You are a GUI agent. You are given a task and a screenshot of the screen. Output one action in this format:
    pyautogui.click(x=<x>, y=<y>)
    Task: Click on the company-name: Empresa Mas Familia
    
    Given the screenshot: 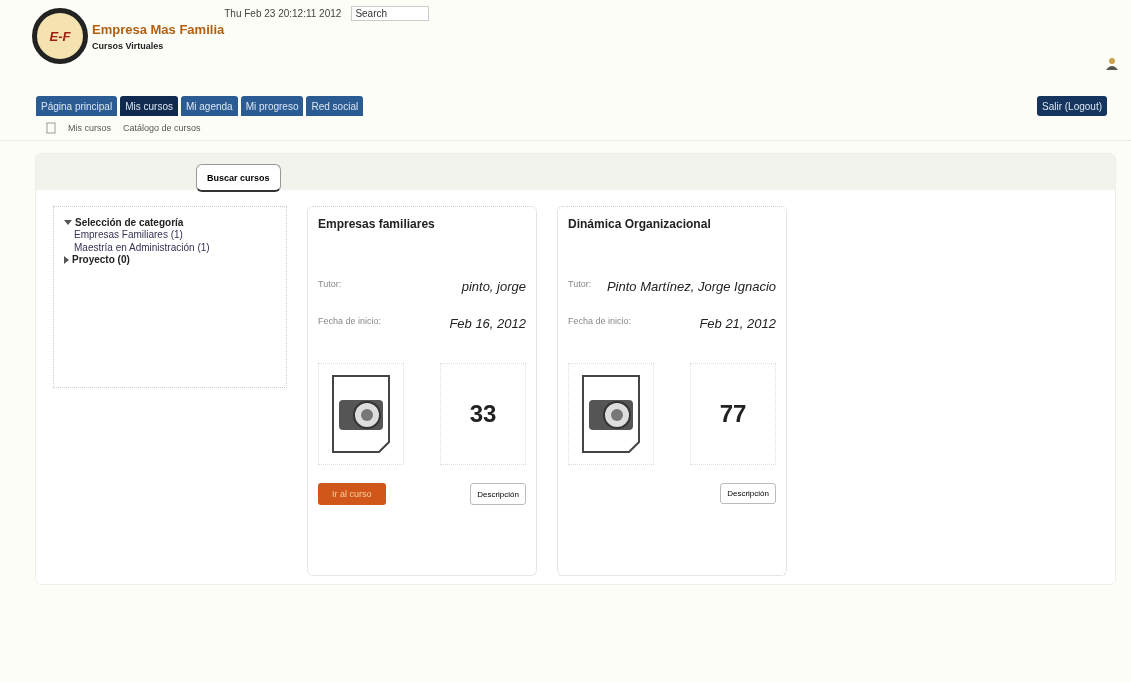 What is the action you would take?
    pyautogui.click(x=158, y=29)
    